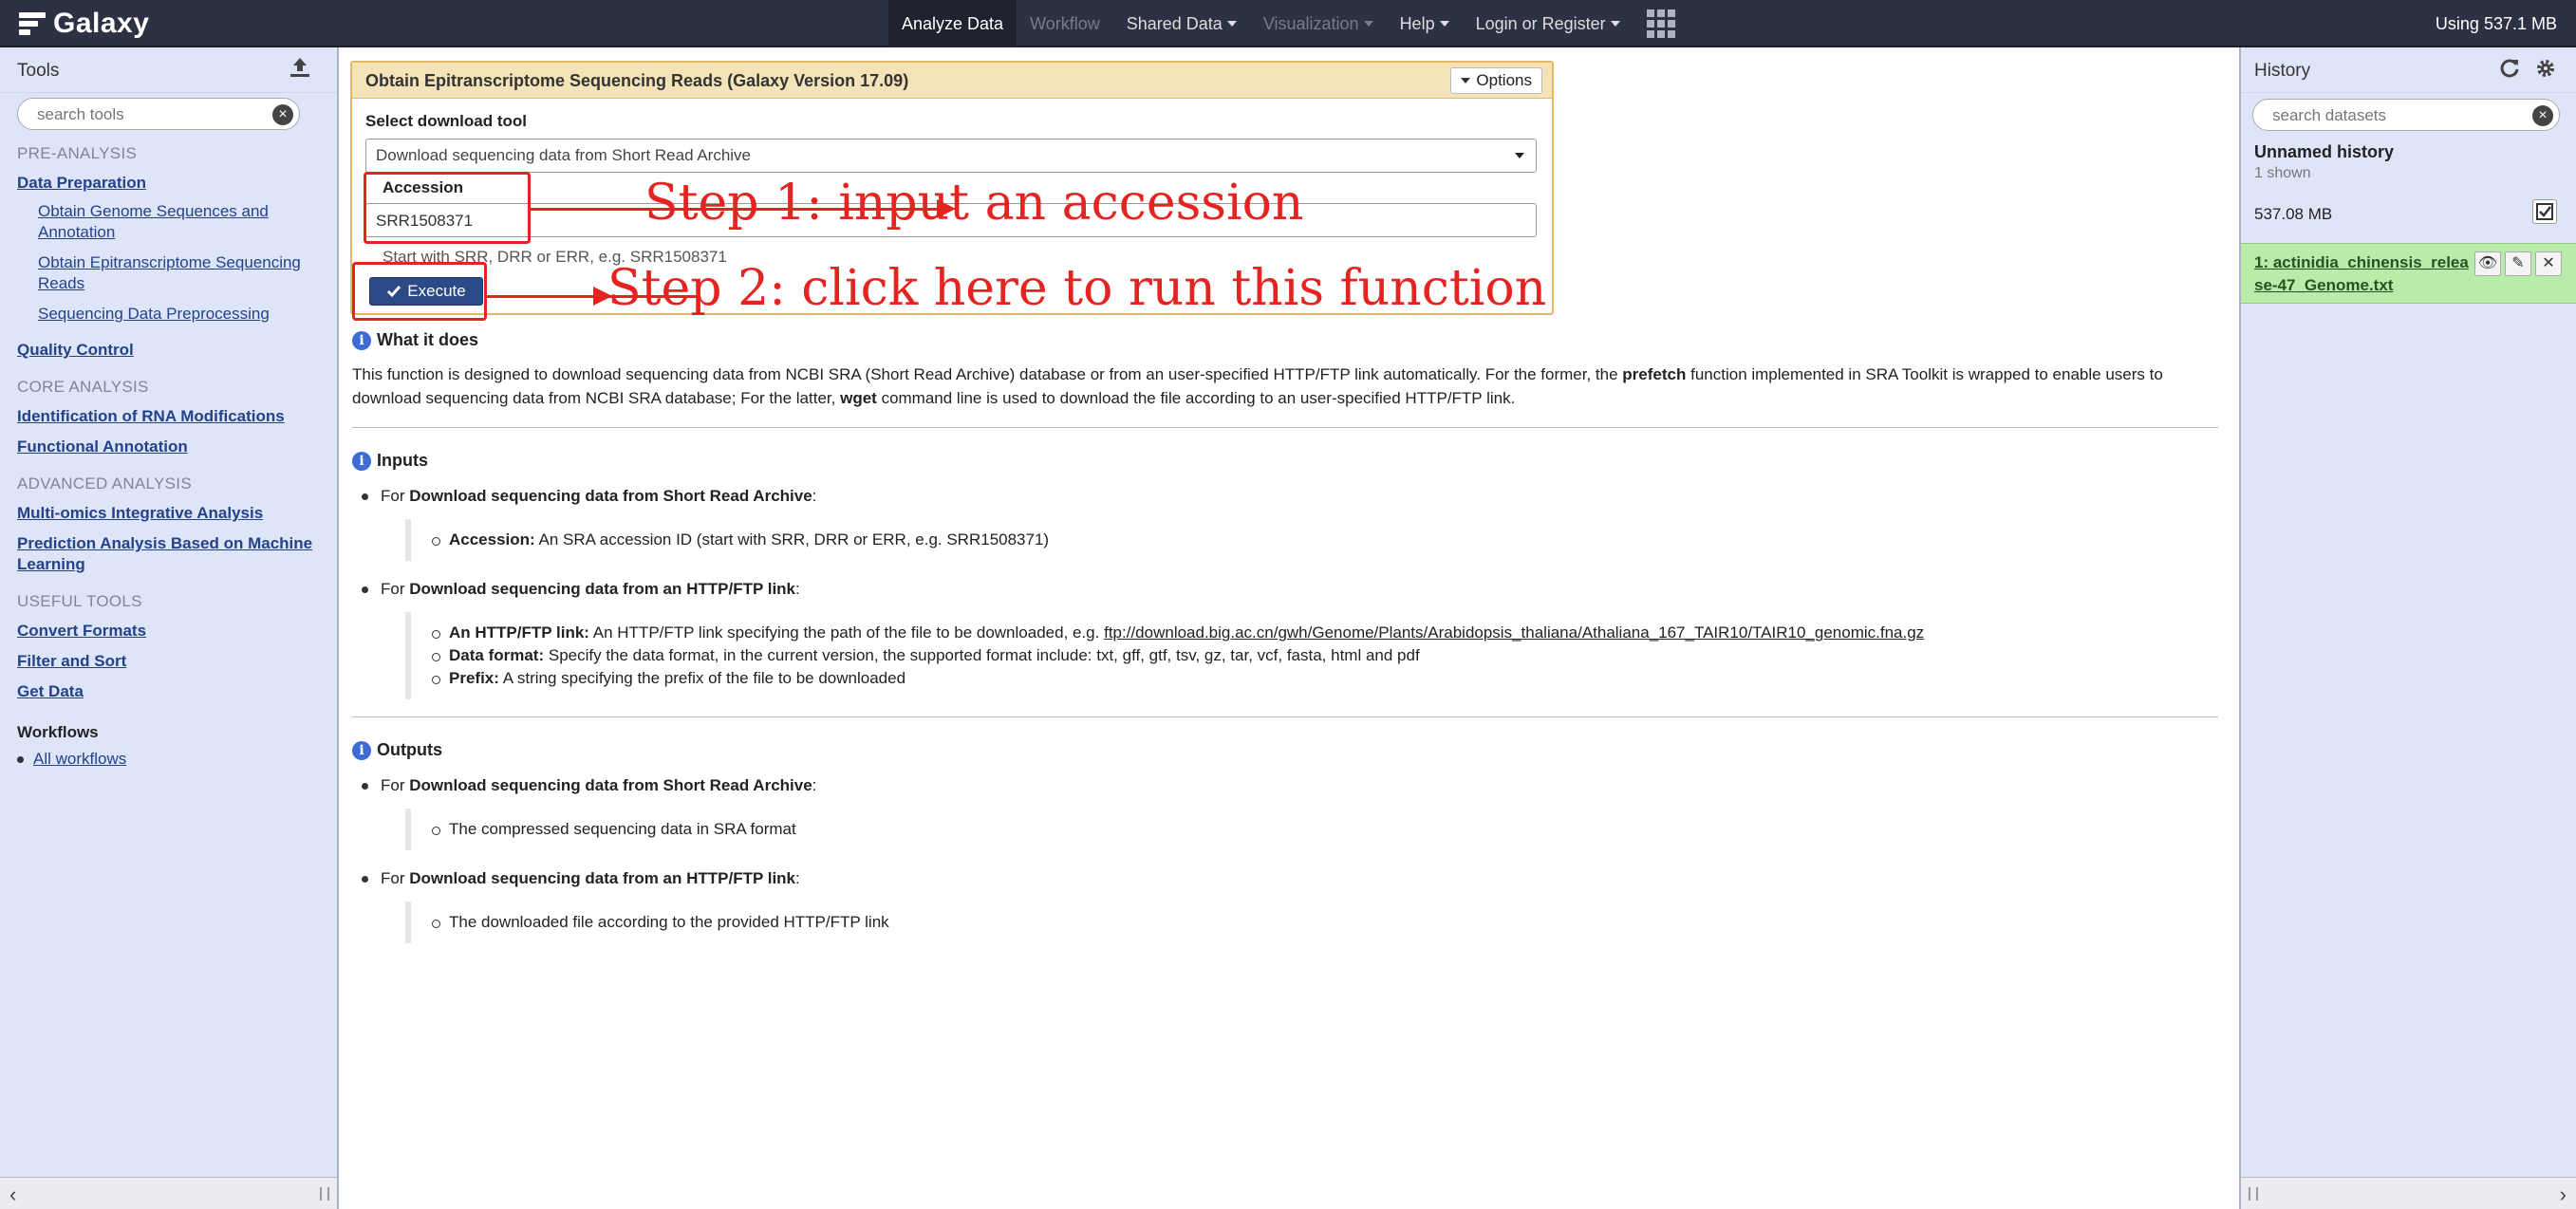 The width and height of the screenshot is (2576, 1209). What do you see at coordinates (180, 314) in the screenshot?
I see `tool-preprocessing: Sequencing Data Preprocessing` at bounding box center [180, 314].